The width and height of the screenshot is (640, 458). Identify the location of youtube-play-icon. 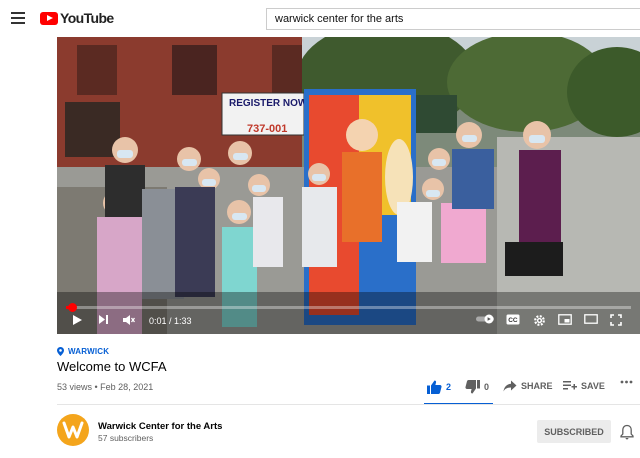
(49, 18).